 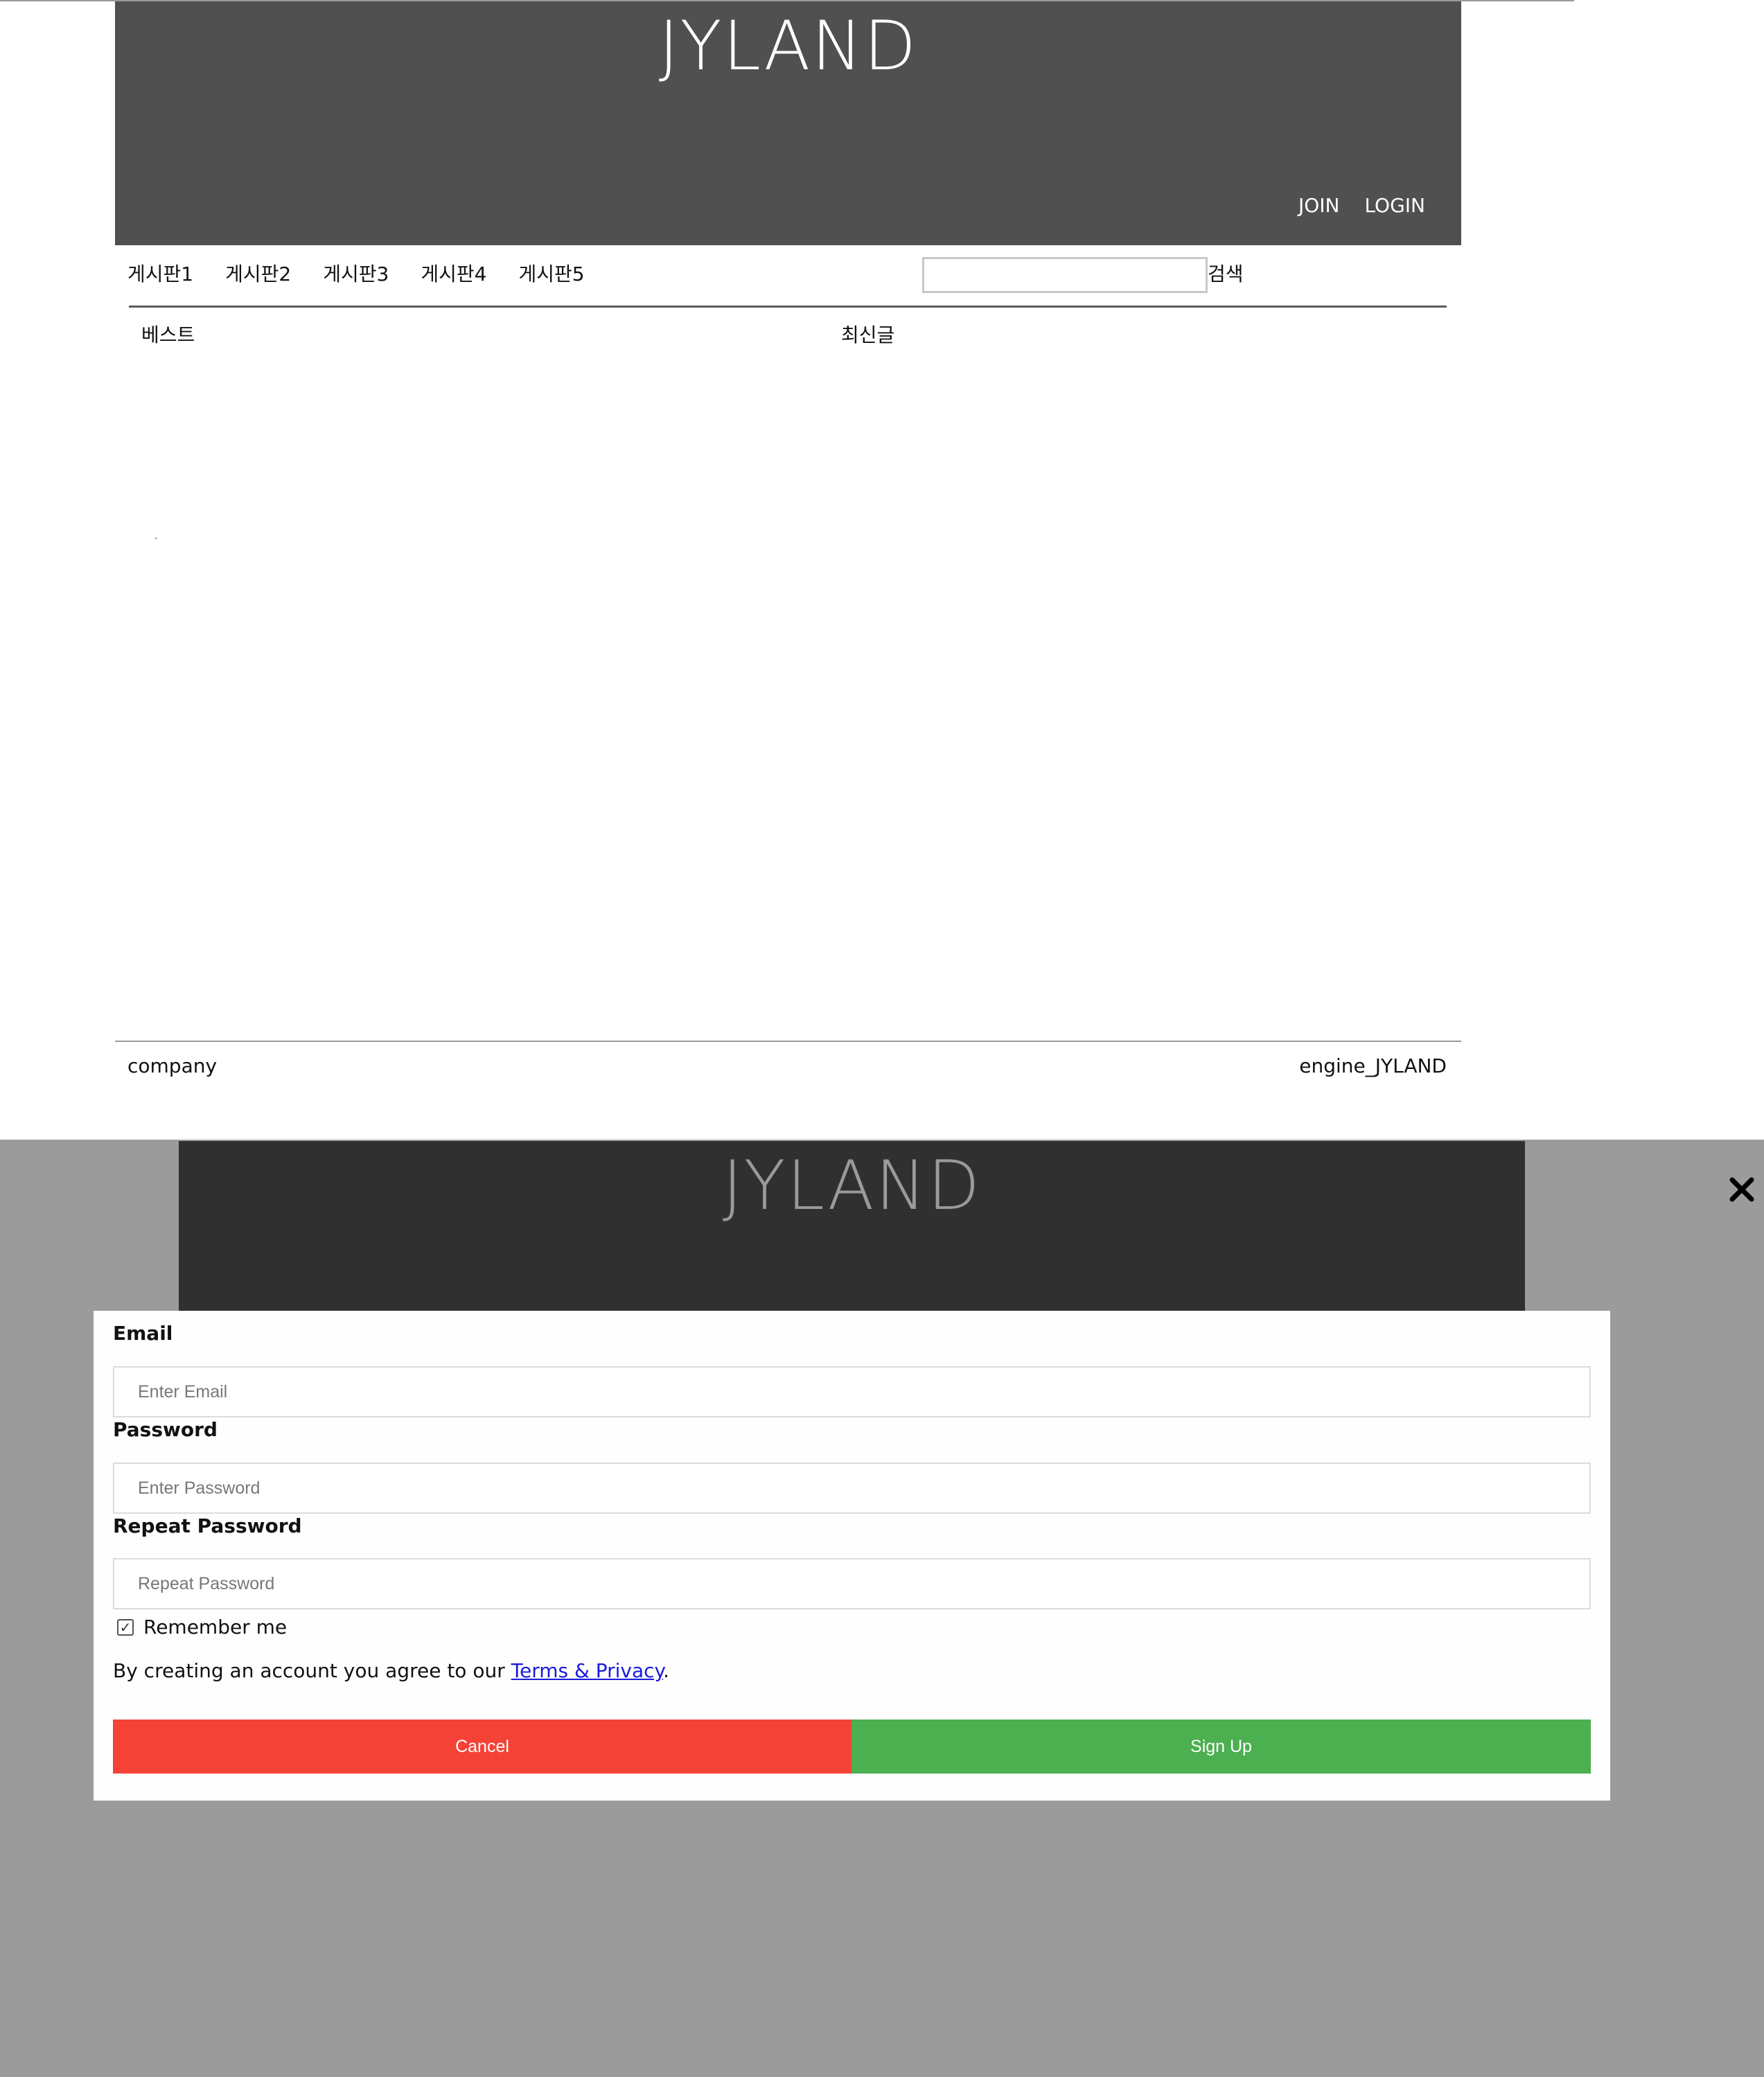 What do you see at coordinates (1319, 206) in the screenshot?
I see `join-link: JOIN` at bounding box center [1319, 206].